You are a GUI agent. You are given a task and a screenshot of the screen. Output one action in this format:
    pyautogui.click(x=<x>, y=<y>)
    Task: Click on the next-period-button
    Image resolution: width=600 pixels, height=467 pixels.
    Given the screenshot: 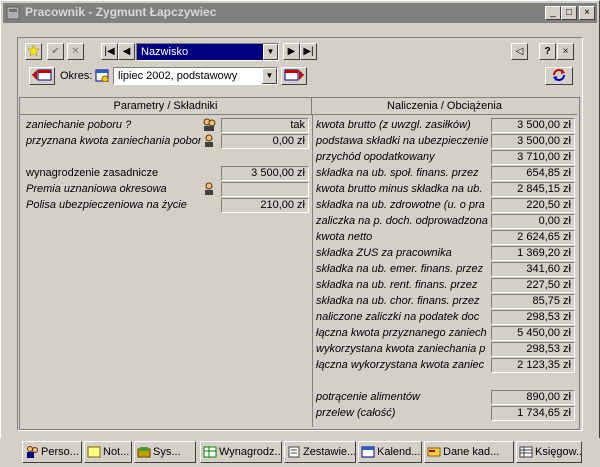 What is the action you would take?
    pyautogui.click(x=294, y=76)
    